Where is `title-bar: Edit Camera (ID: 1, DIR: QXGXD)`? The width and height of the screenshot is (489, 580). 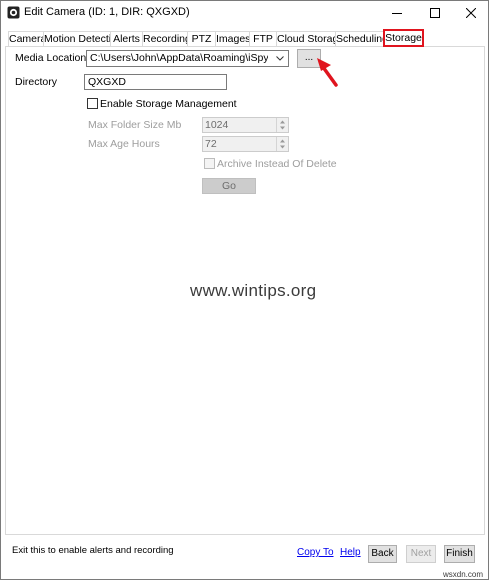
title-bar: Edit Camera (ID: 1, DIR: QXGXD) is located at coordinates (244, 13).